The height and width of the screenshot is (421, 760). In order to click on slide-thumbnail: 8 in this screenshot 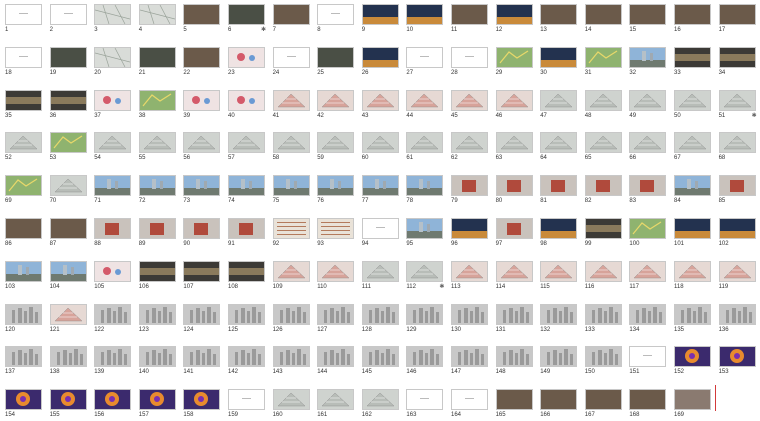, I will do `click(336, 19)`.